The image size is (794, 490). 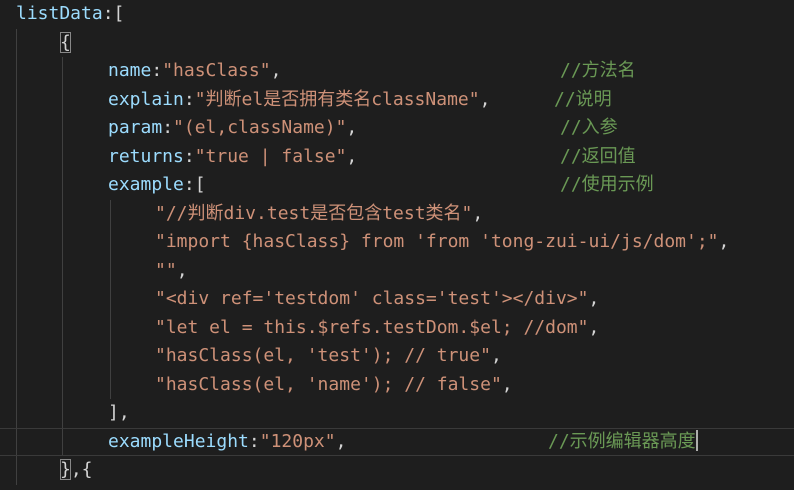 I want to click on code-text: "hasClass(el, 'name'); // false",, so click(x=334, y=385).